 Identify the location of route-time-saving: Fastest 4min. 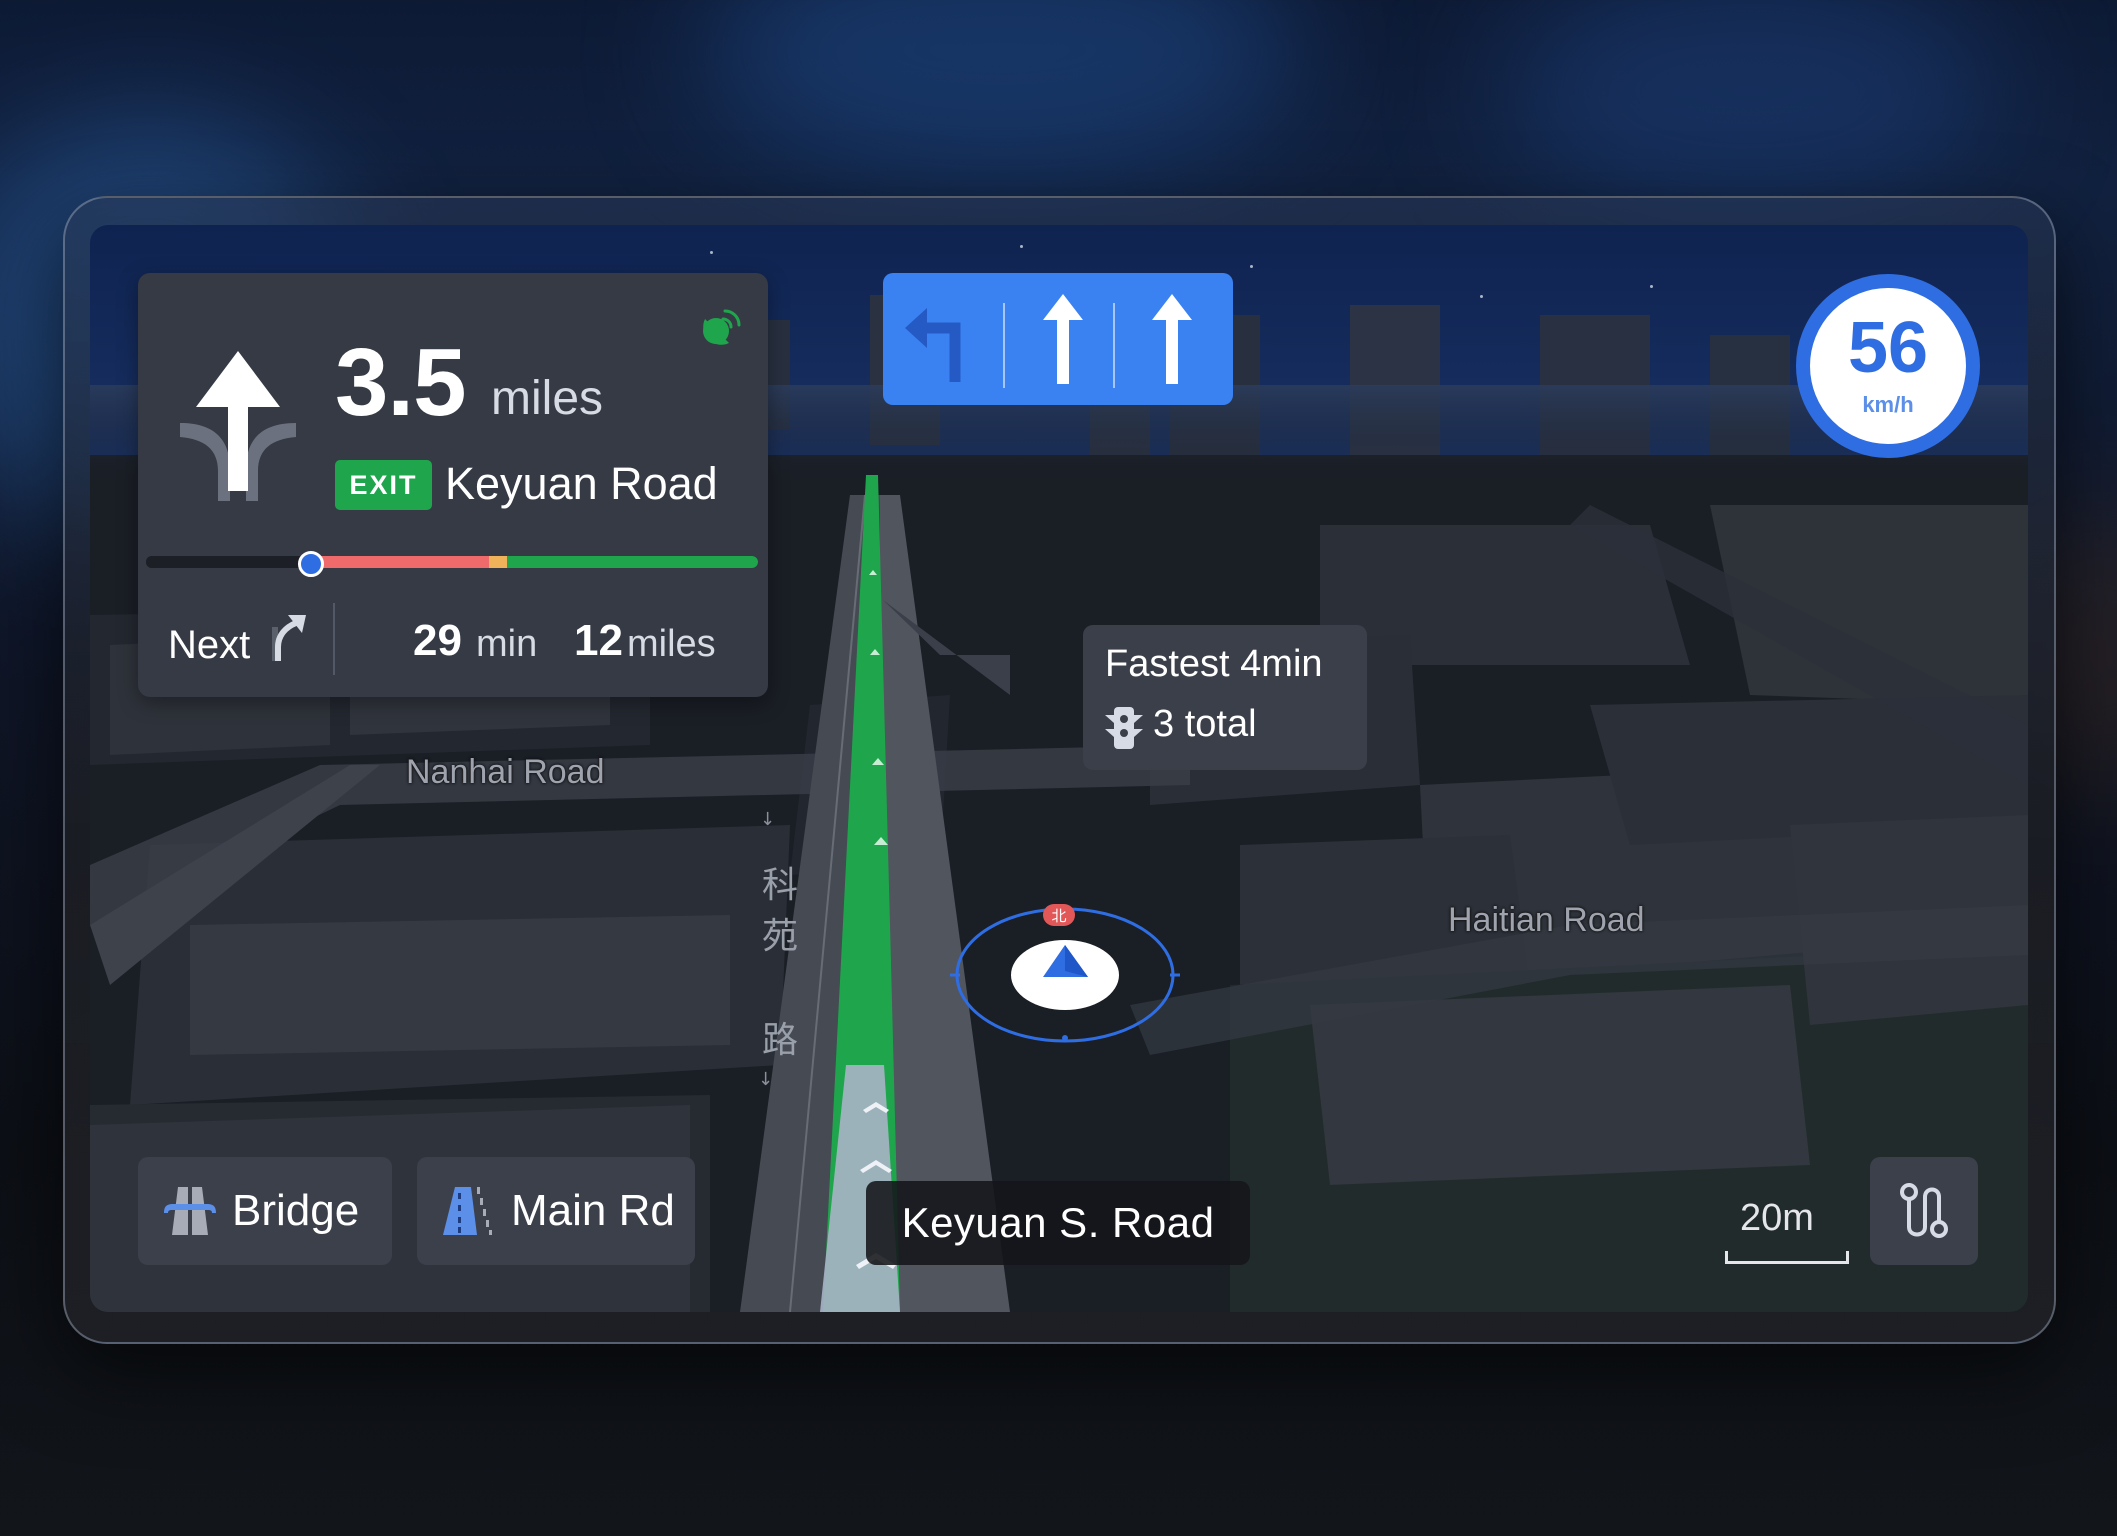
(1214, 664).